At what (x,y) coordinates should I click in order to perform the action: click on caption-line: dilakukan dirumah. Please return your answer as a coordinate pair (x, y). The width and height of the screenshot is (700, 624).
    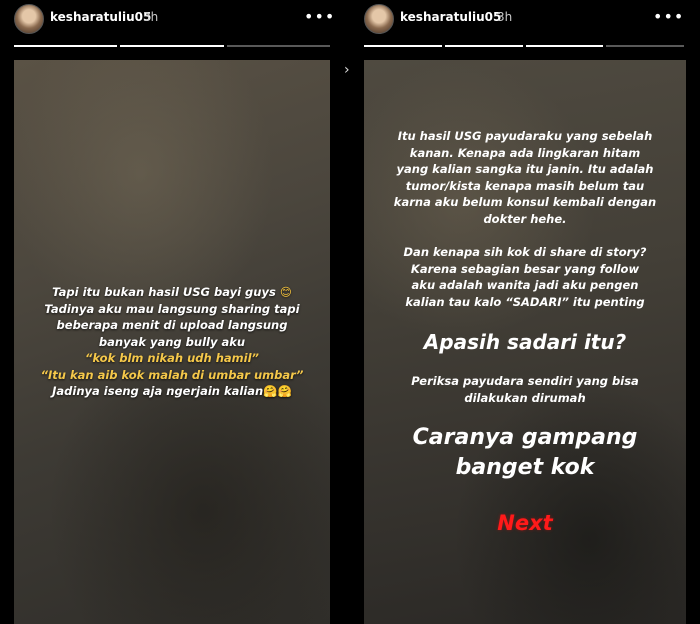
    Looking at the image, I should click on (525, 397).